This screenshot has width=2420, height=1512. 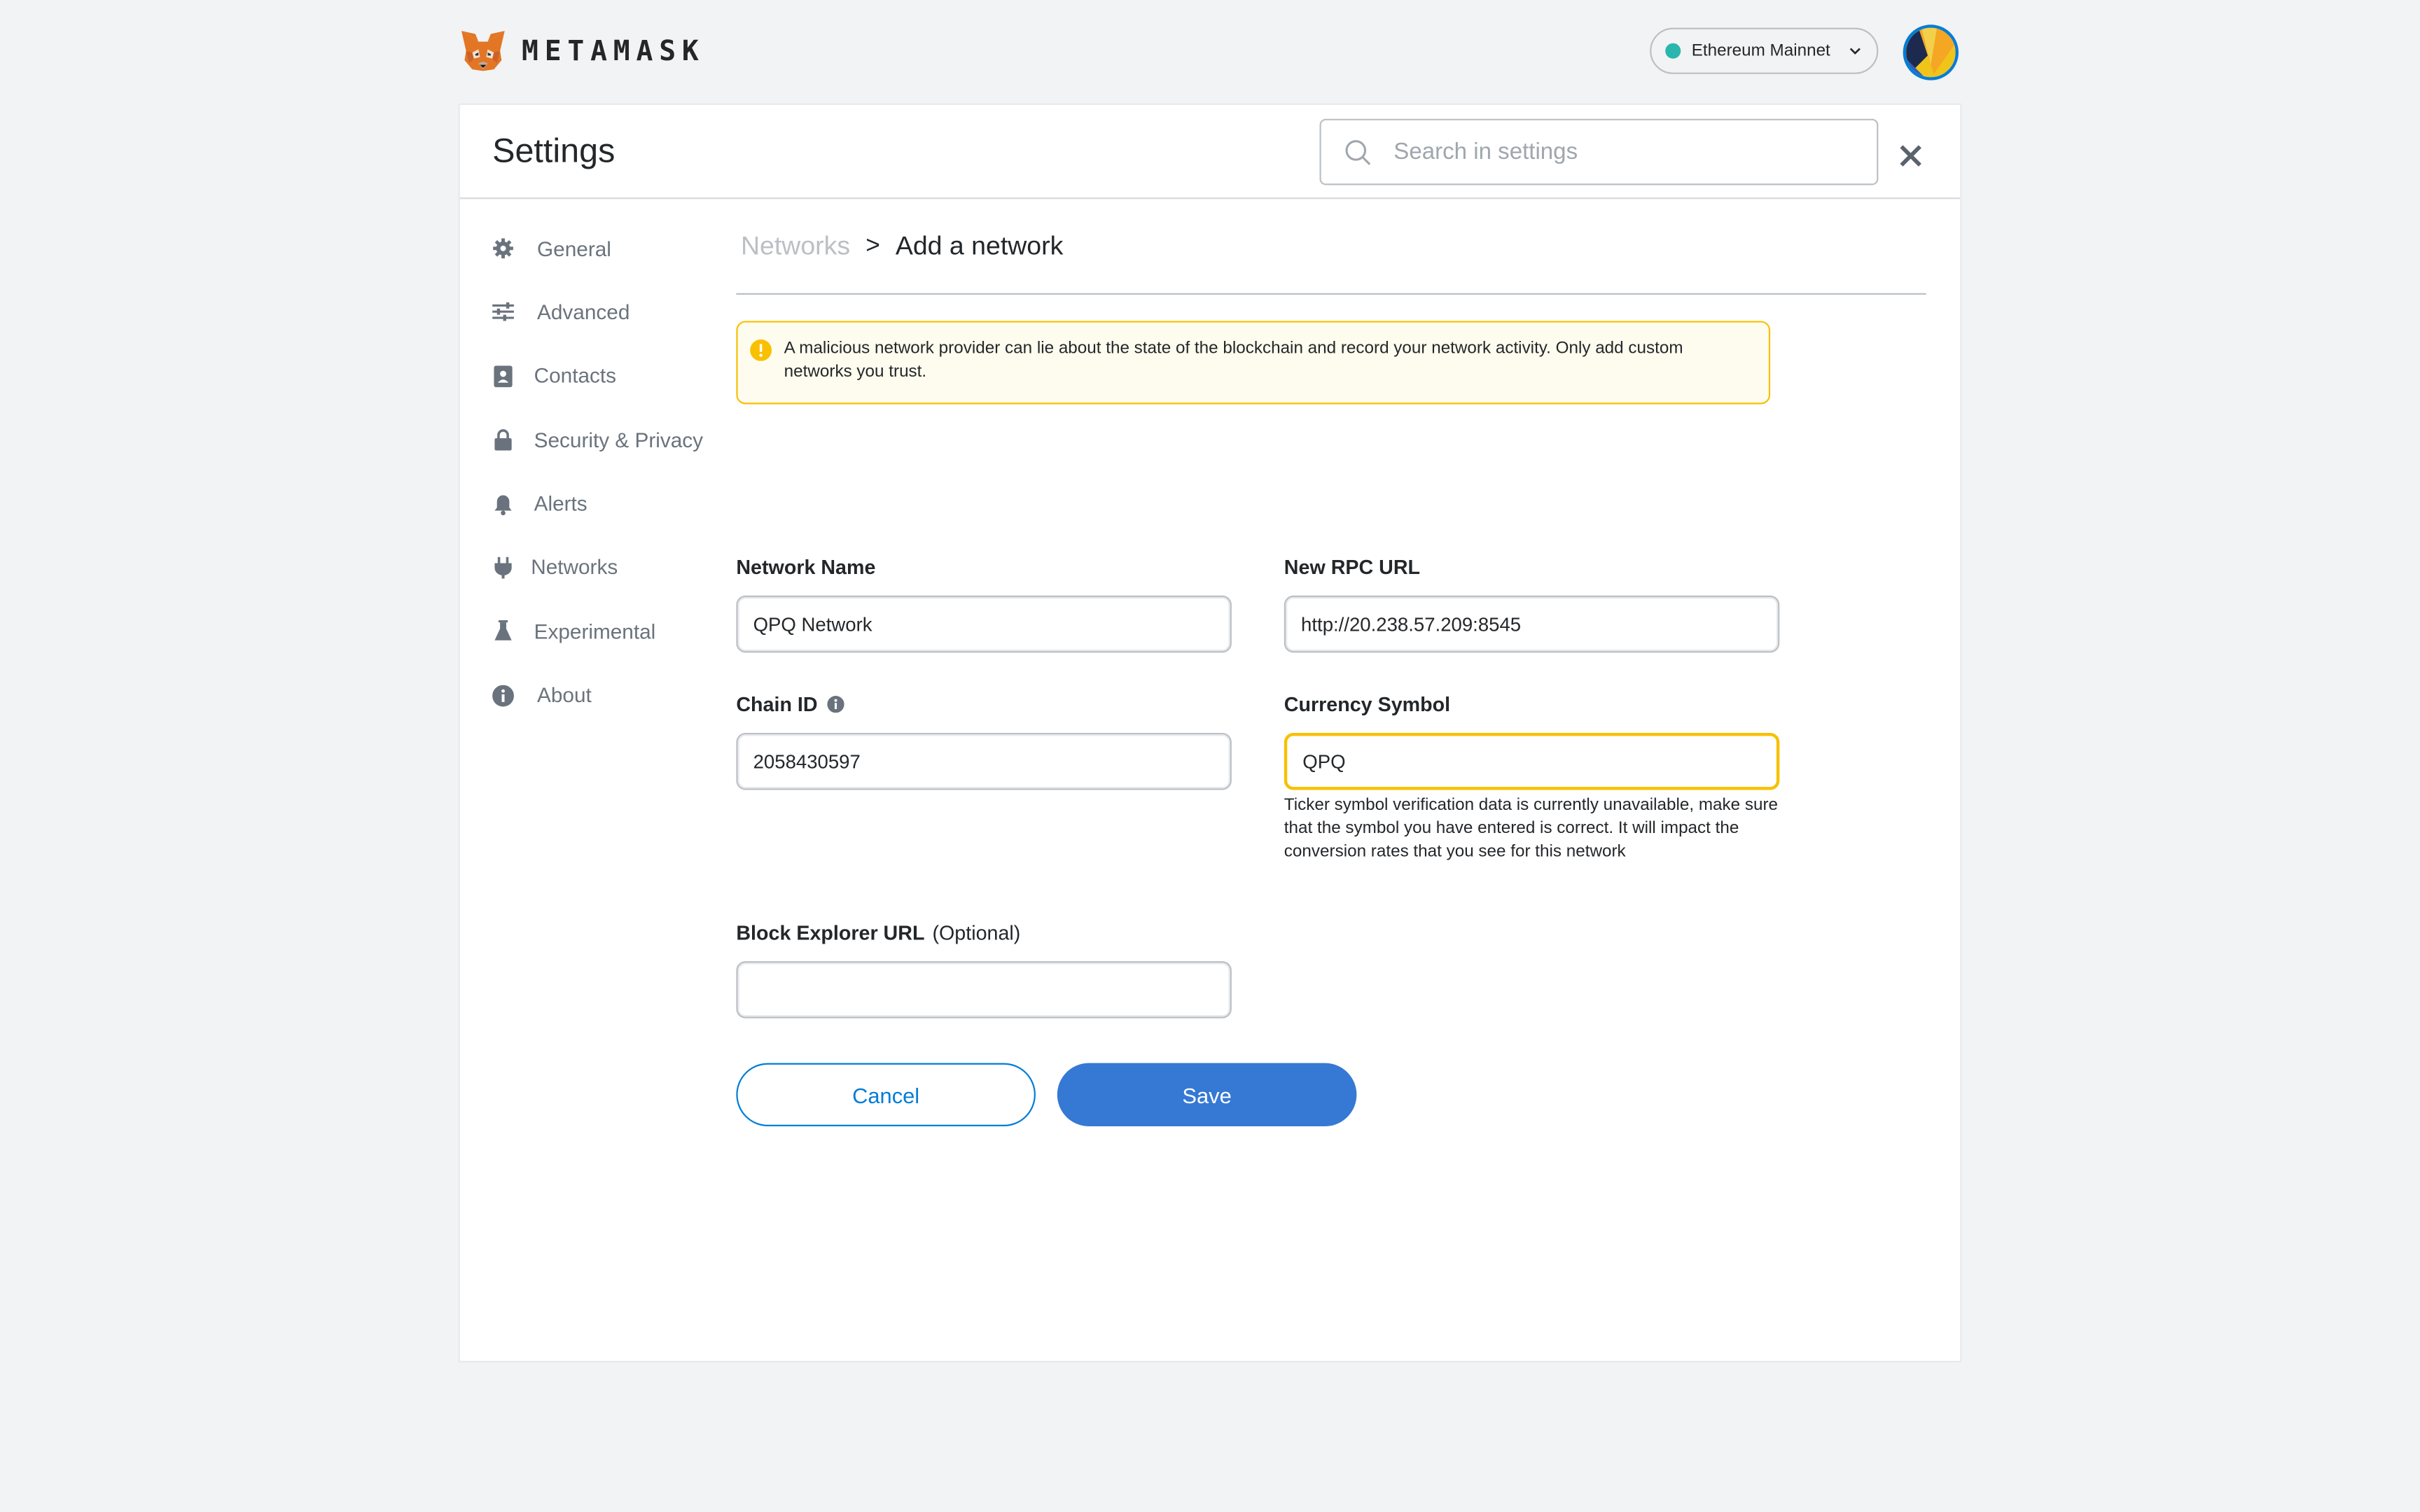 What do you see at coordinates (583, 312) in the screenshot?
I see `sidebar-item-label: Advanced` at bounding box center [583, 312].